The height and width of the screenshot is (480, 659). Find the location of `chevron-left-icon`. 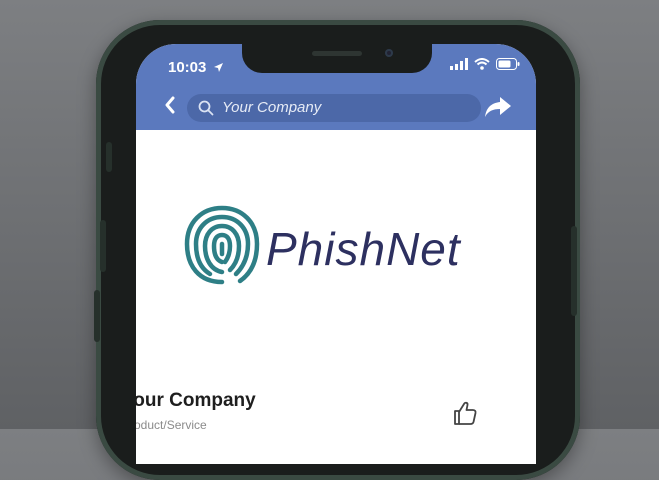

chevron-left-icon is located at coordinates (170, 105).